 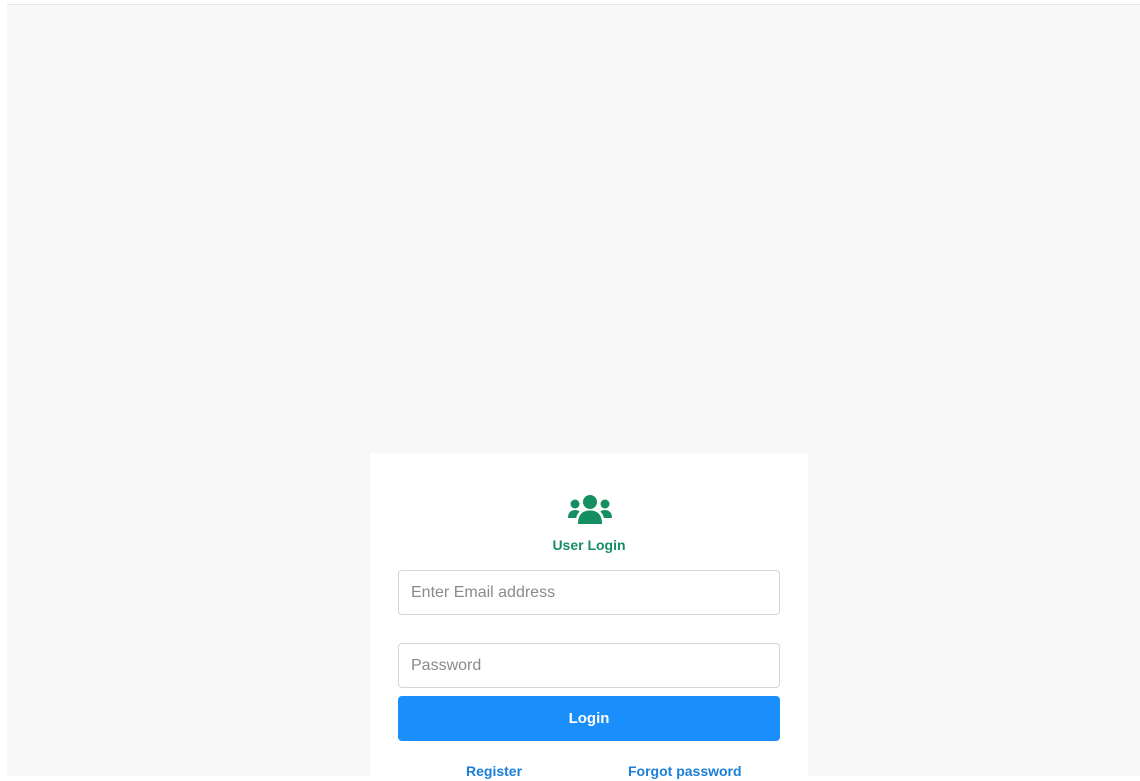 I want to click on email-field, so click(x=589, y=592).